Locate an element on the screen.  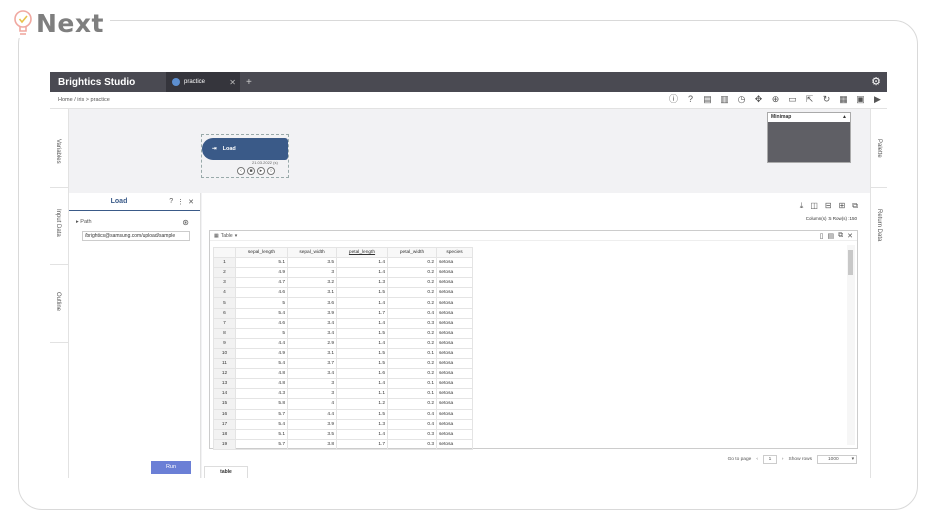
table-row: 3 4.7 3.2 1.3 0.2 setosa is located at coordinates (343, 283).